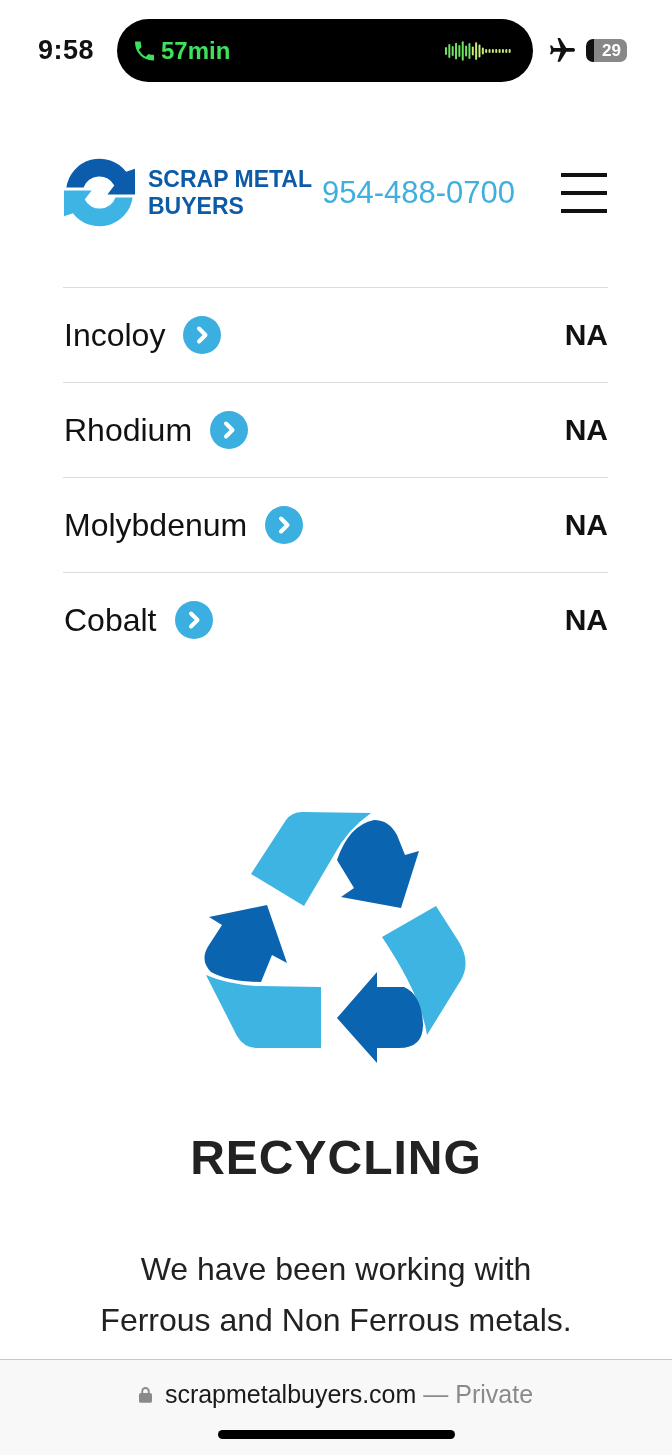 The width and height of the screenshot is (672, 1455). Describe the element at coordinates (606, 50) in the screenshot. I see `battery-indicator: 29` at that location.